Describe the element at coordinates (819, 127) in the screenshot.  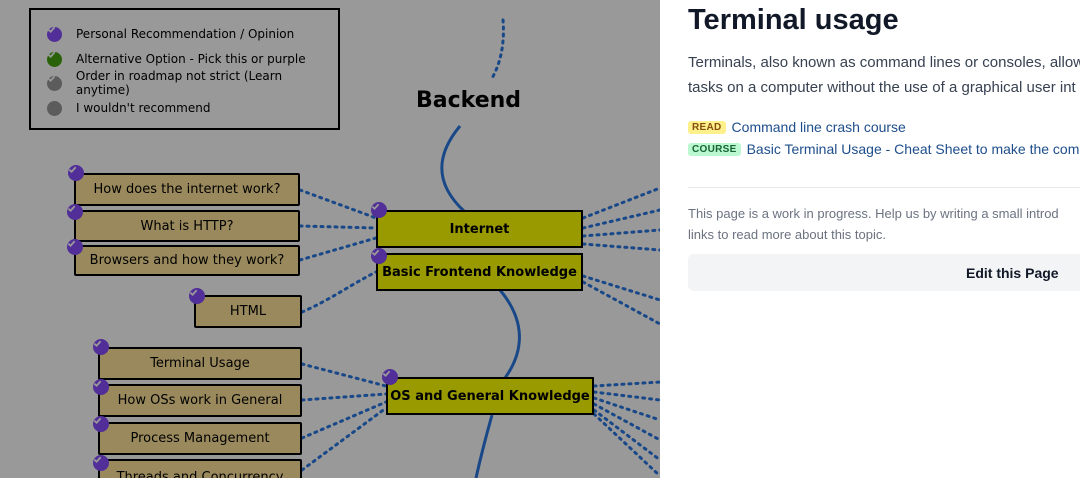
I see `resource-link: Command line crash course` at that location.